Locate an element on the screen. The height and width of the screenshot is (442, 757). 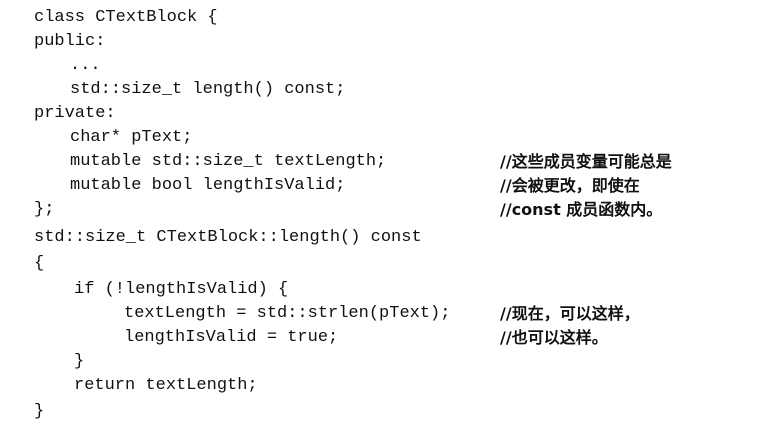
code-text: textLength = std::strlen(pText); is located at coordinates (287, 313).